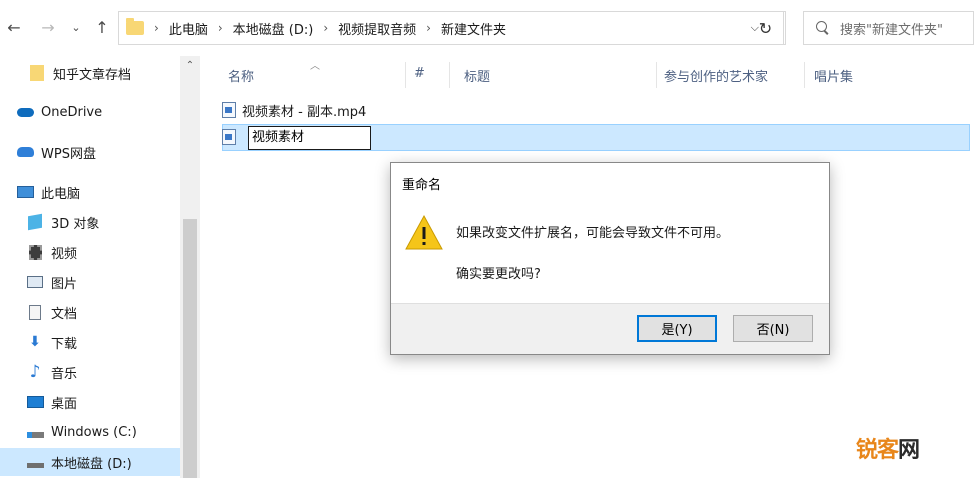  Describe the element at coordinates (35, 282) in the screenshot. I see `pictures-icon` at that location.